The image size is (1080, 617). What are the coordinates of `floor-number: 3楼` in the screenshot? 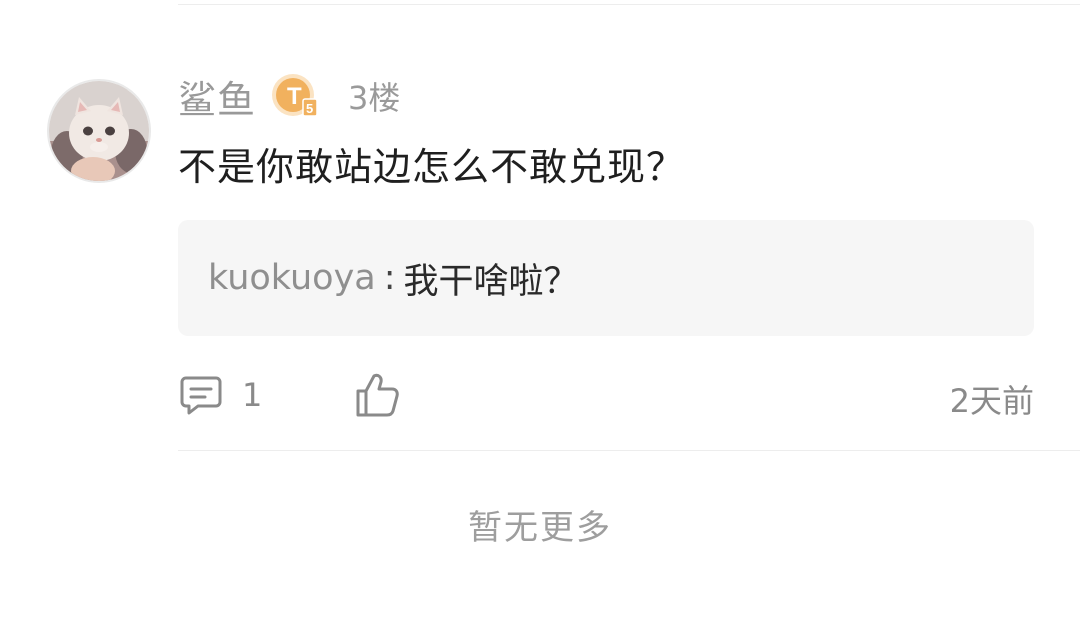 It's located at (374, 98).